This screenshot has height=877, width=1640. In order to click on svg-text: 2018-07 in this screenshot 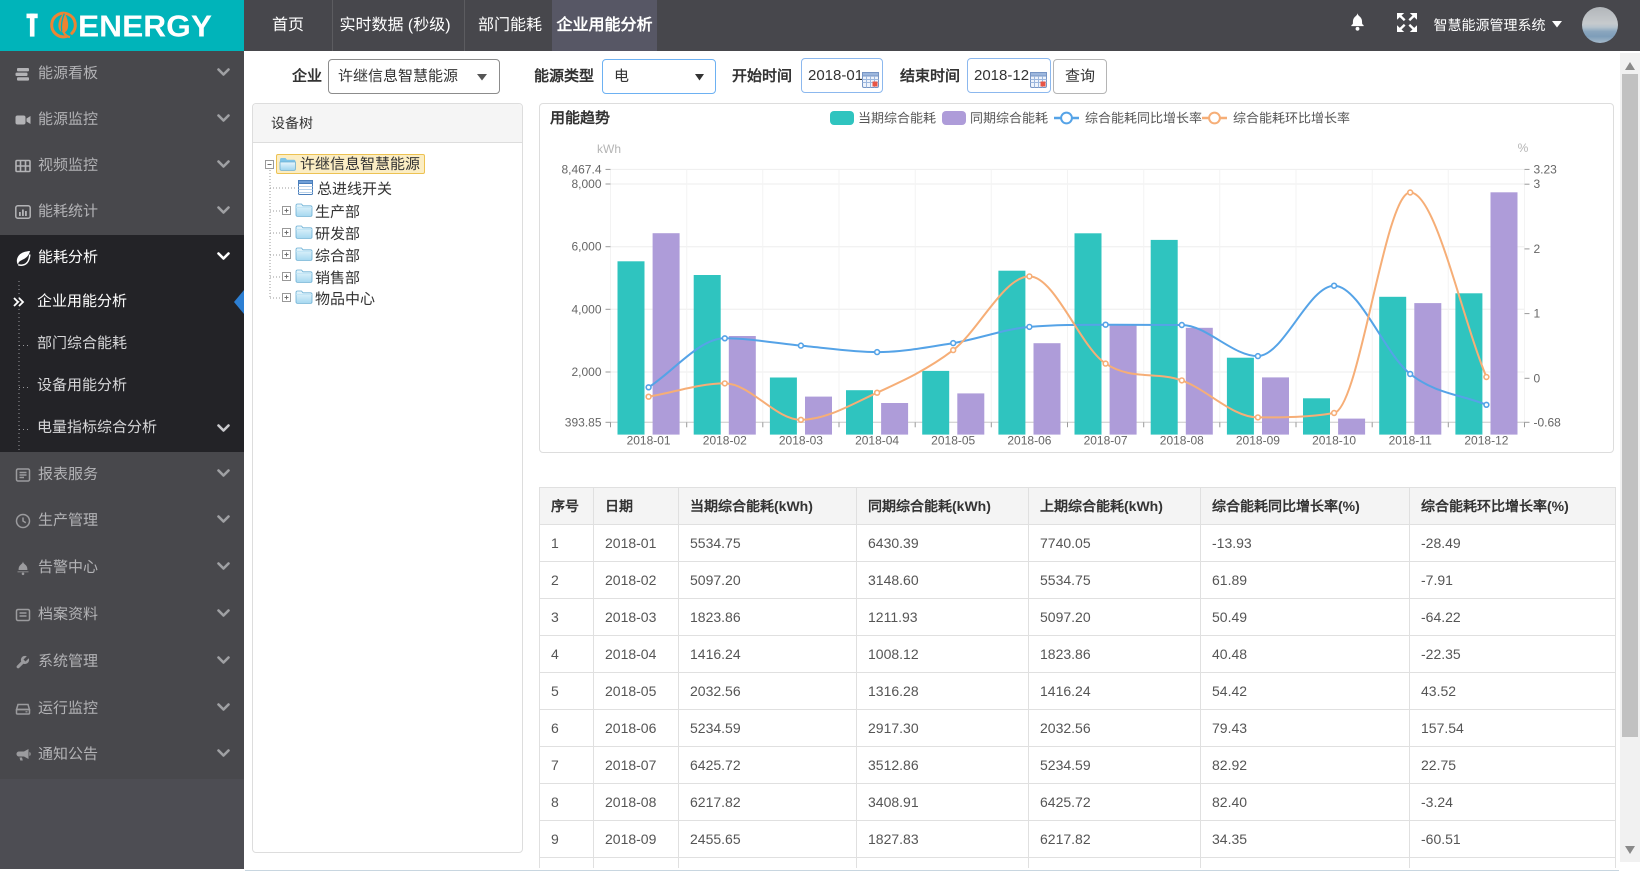, I will do `click(1106, 441)`.